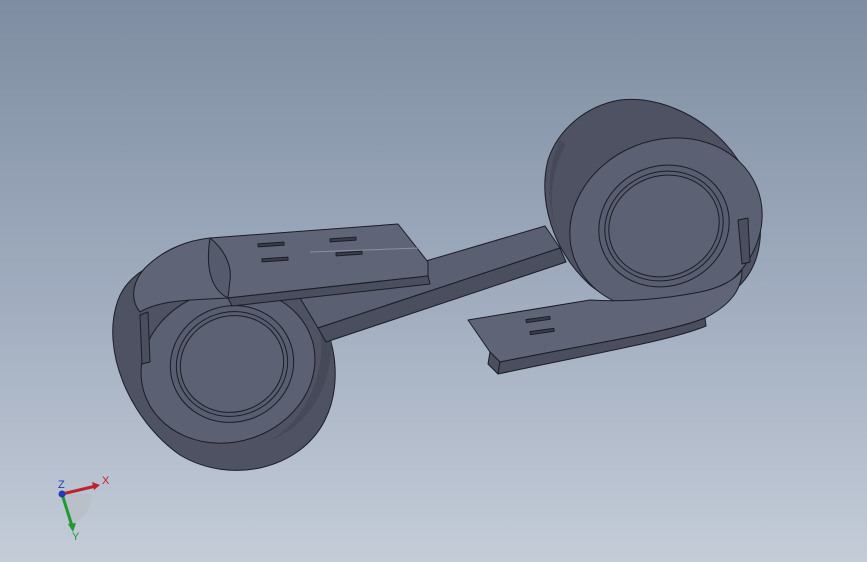  What do you see at coordinates (61, 485) in the screenshot?
I see `z-axis-label: Z` at bounding box center [61, 485].